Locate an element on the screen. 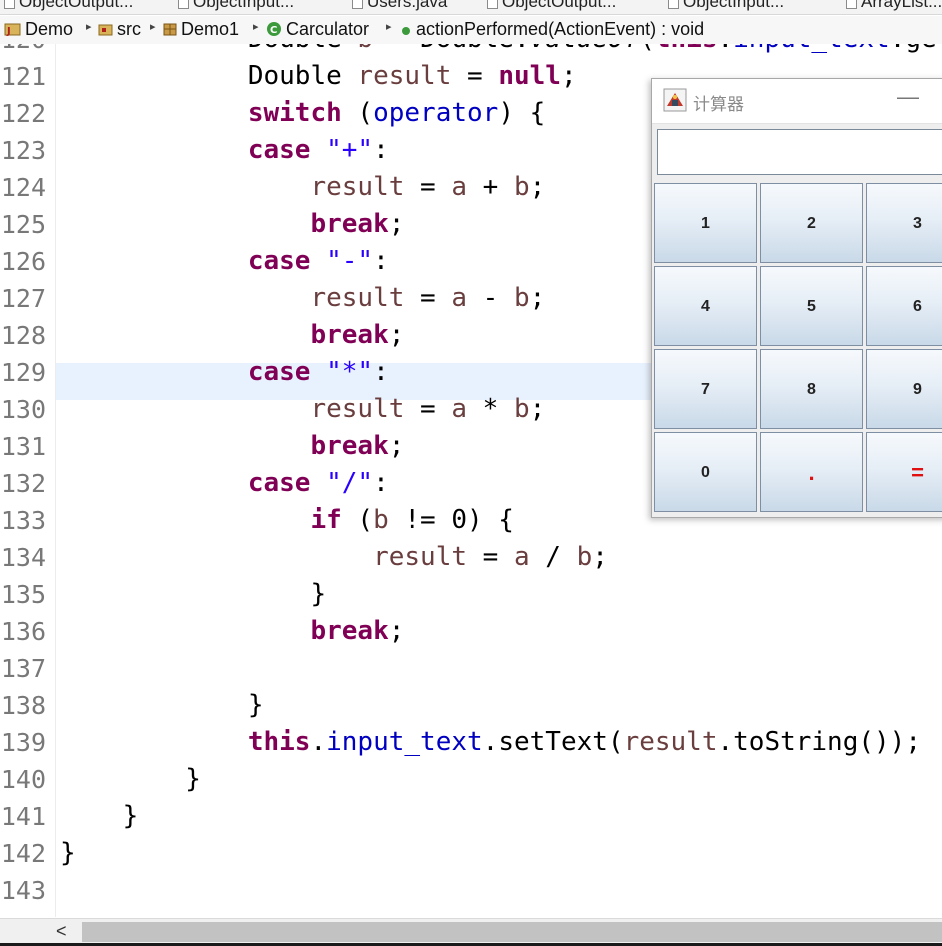 This screenshot has height=946, width=942. line-number: 137 is located at coordinates (23, 668).